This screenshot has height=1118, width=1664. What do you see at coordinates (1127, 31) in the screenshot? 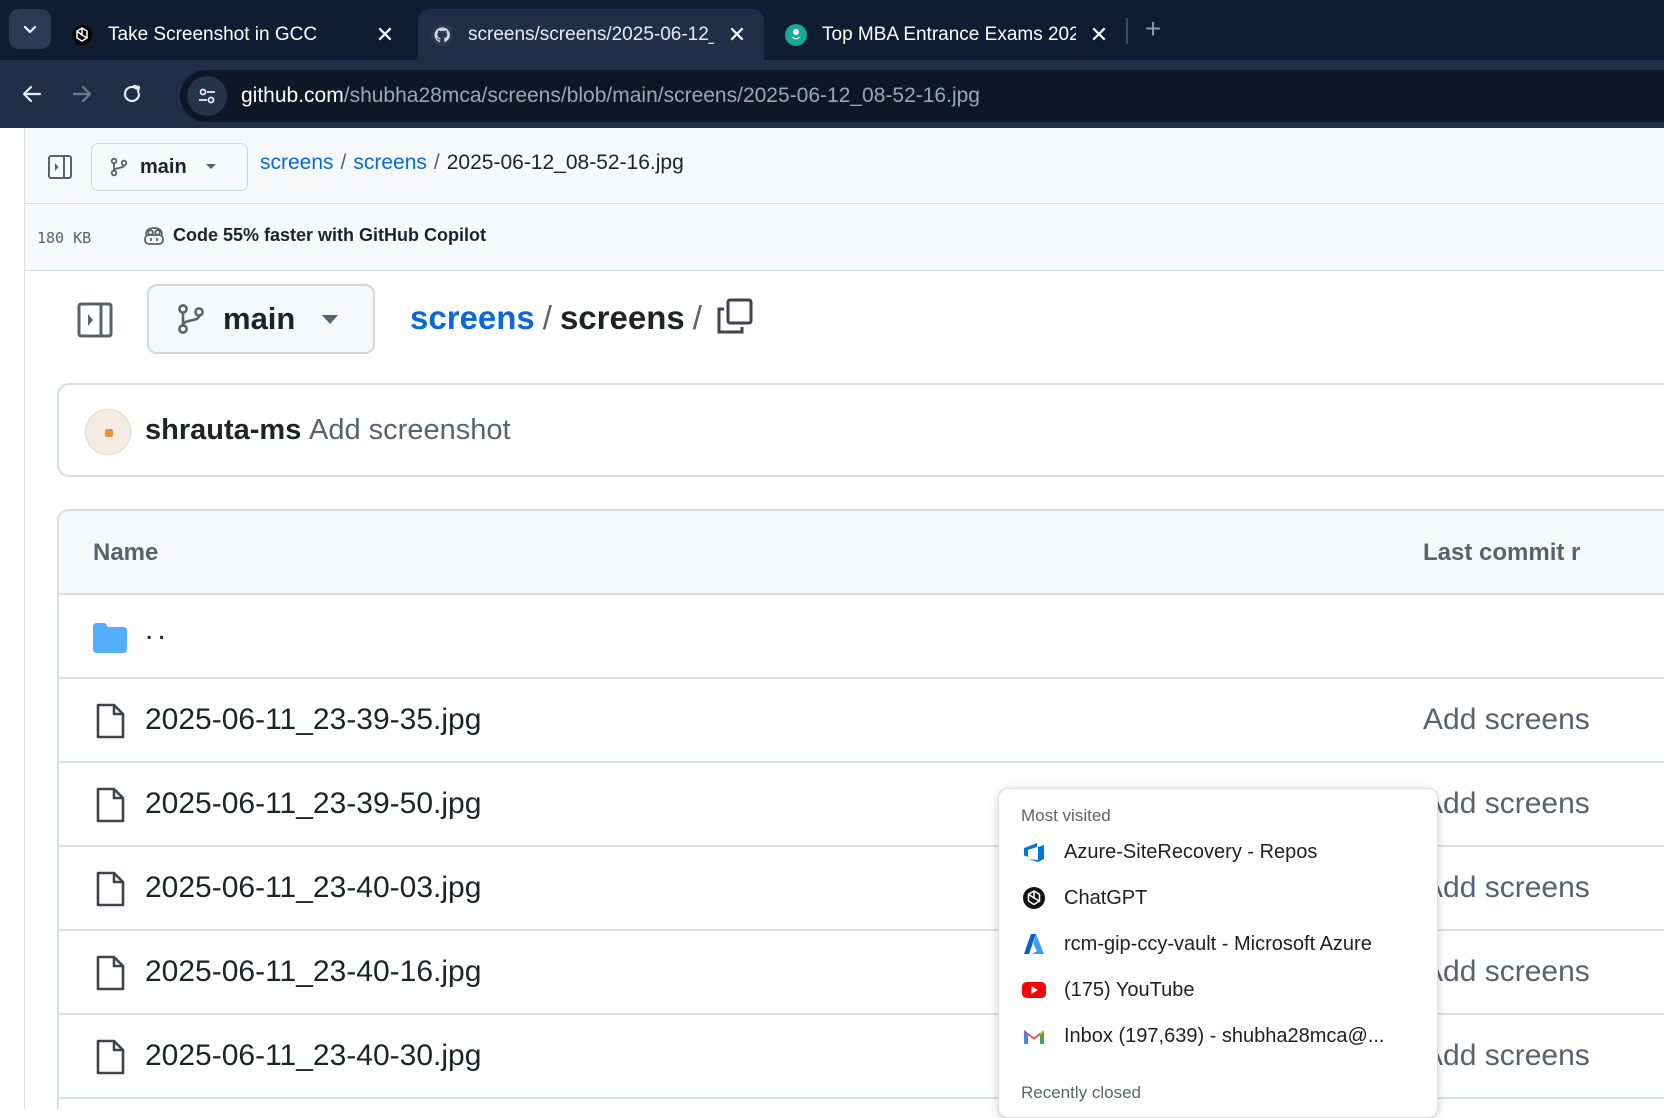
I see `tab-separator` at bounding box center [1127, 31].